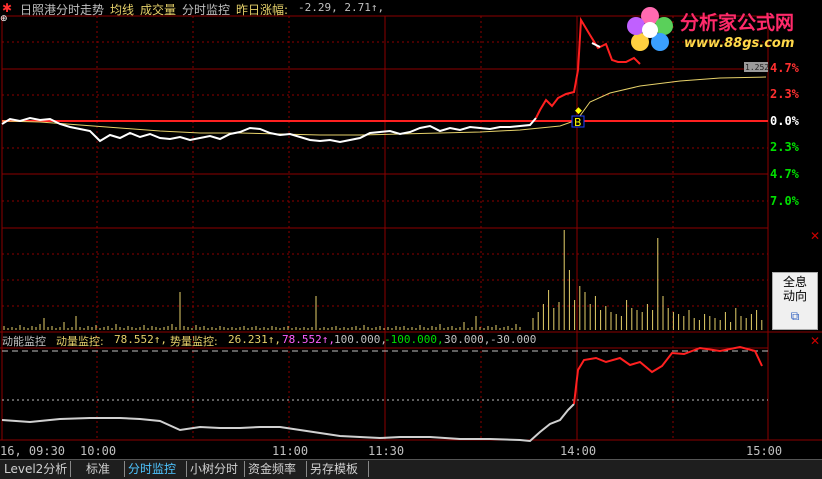 This screenshot has height=479, width=822. I want to click on logo: 分析家公式网 www.88gs.com, so click(720, 32).